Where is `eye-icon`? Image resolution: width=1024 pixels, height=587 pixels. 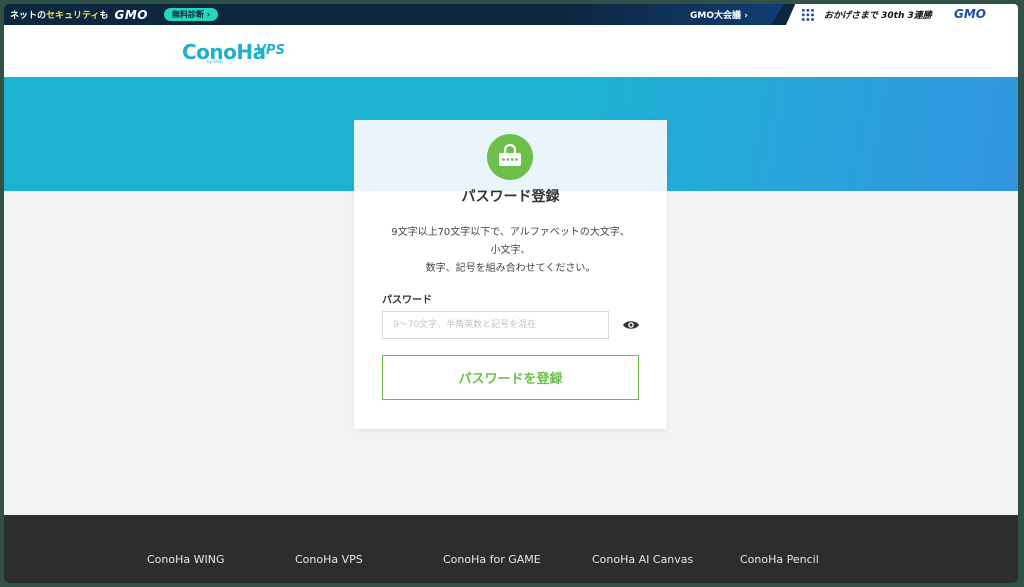
eye-icon is located at coordinates (631, 325).